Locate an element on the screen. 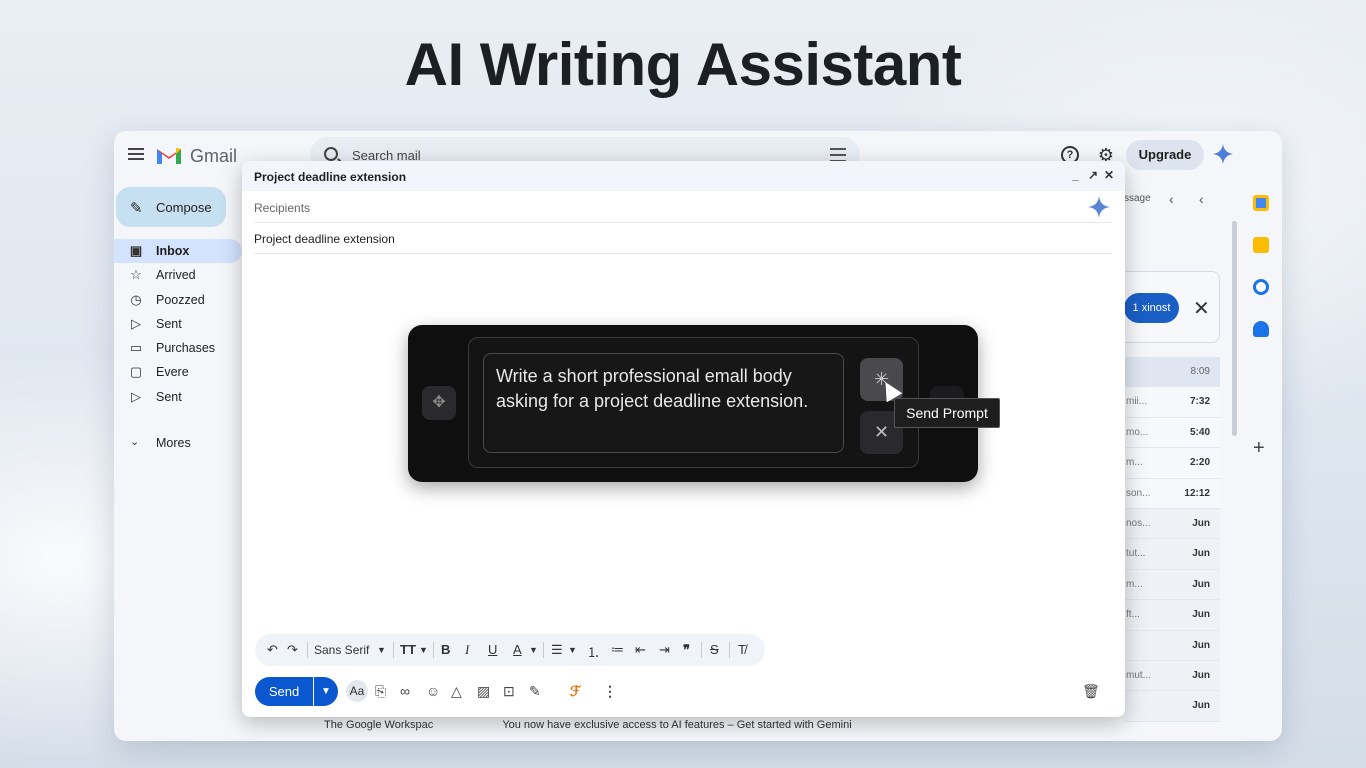 The height and width of the screenshot is (768, 1366). signature-icon: ✎ is located at coordinates (535, 691).